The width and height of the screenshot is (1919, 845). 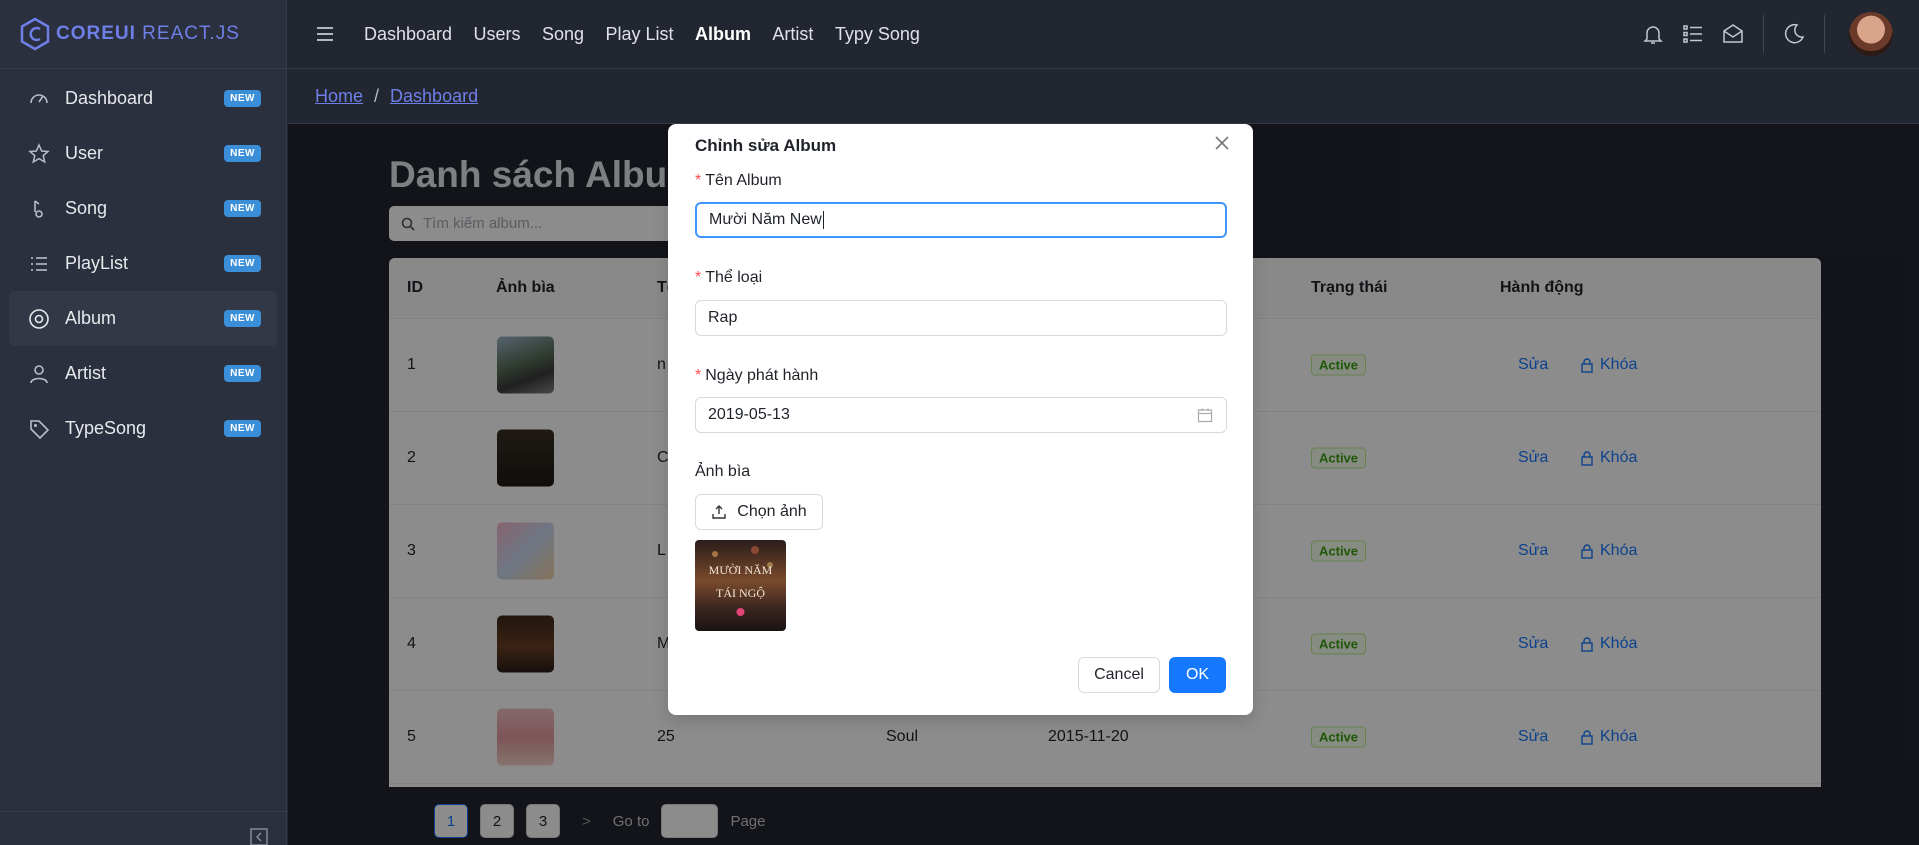 What do you see at coordinates (39, 429) in the screenshot?
I see `tag-icon` at bounding box center [39, 429].